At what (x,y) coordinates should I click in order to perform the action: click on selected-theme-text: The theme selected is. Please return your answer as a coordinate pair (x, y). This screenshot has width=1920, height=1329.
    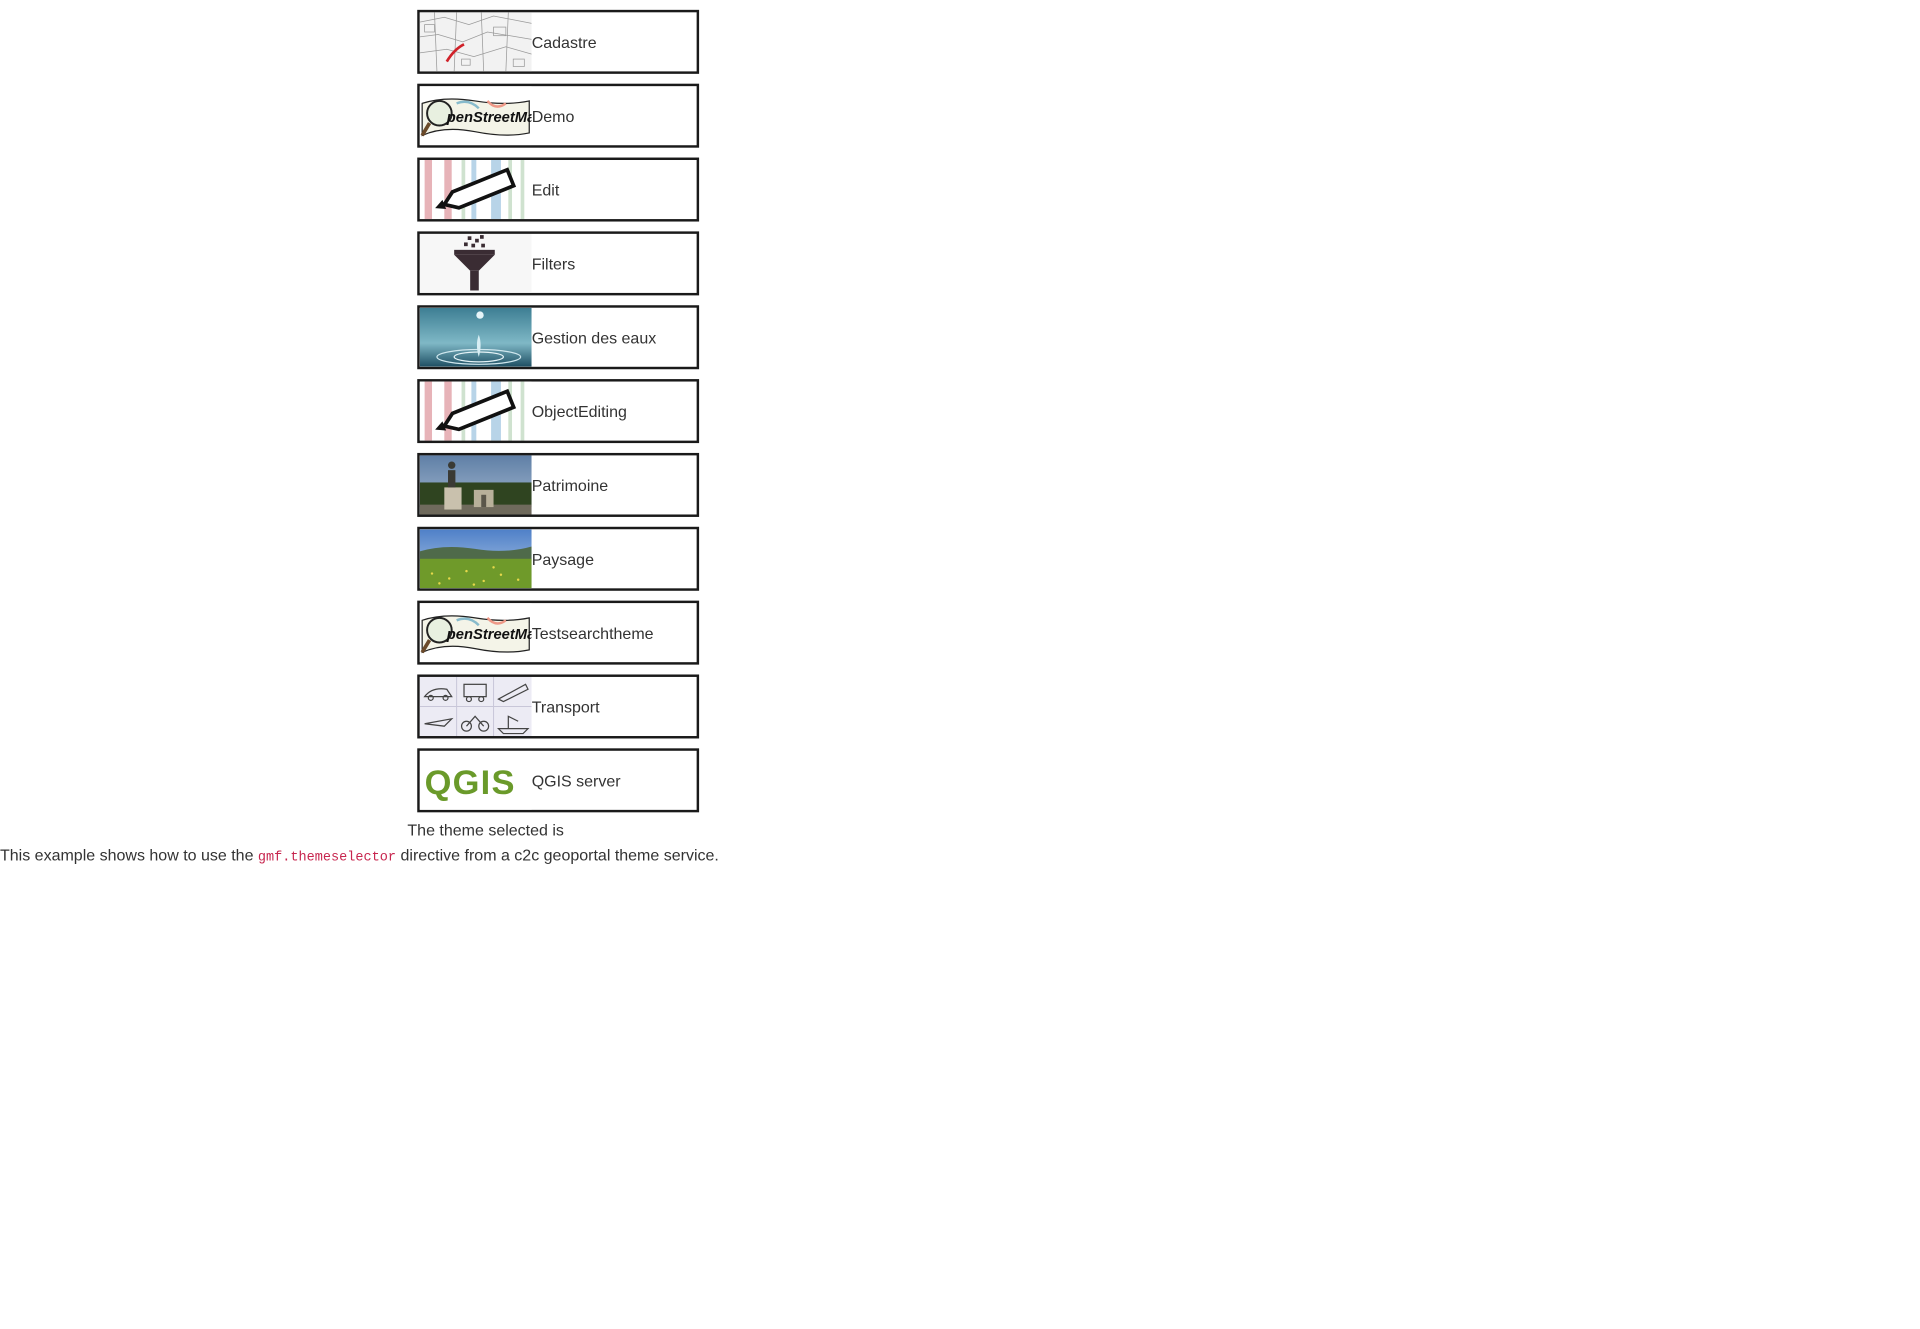
    Looking at the image, I should click on (485, 830).